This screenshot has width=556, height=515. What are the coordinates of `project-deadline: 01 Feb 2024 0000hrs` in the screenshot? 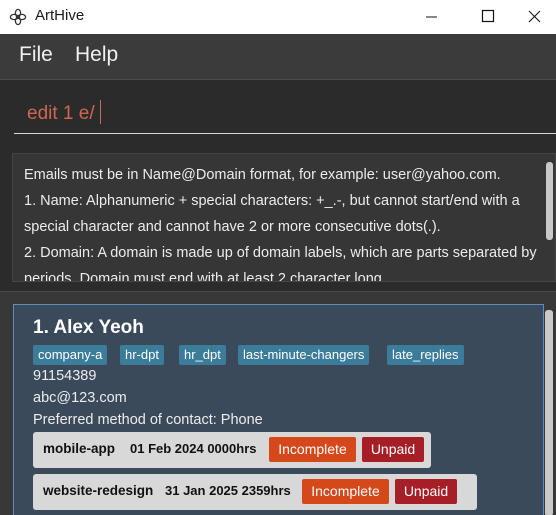 It's located at (193, 448).